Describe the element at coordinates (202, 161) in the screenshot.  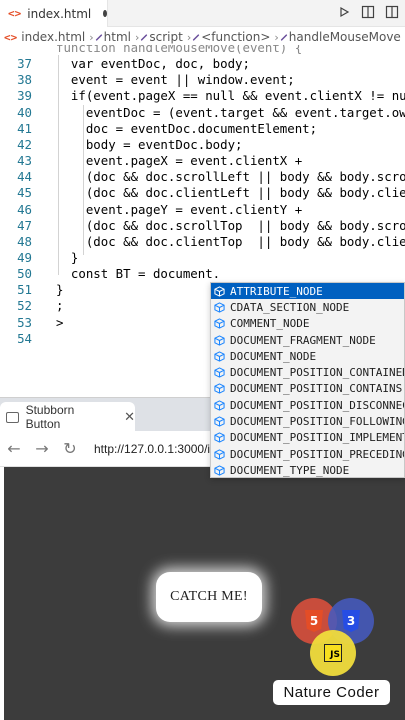
I see `code-line: 43 event.pageX = event.clientX +` at that location.